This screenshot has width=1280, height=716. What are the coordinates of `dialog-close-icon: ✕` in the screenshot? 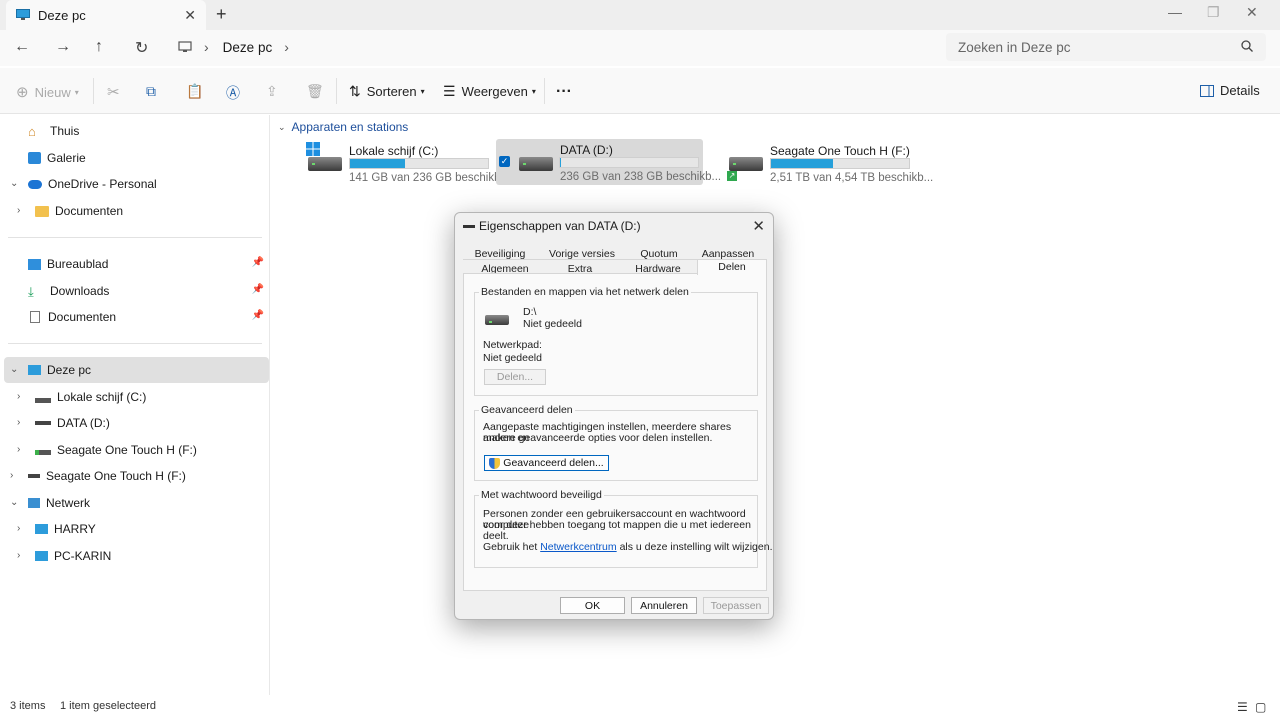 It's located at (758, 226).